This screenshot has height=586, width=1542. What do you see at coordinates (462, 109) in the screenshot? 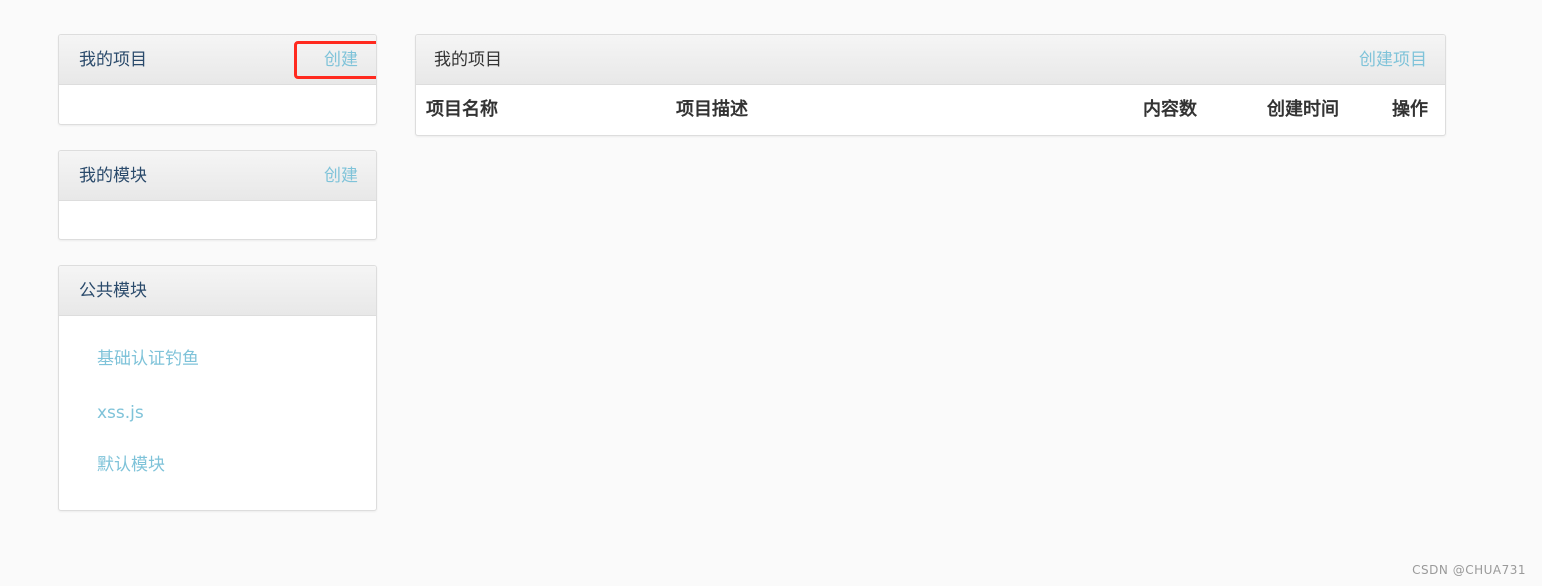
I see `column-header-project-name: 项目名称` at bounding box center [462, 109].